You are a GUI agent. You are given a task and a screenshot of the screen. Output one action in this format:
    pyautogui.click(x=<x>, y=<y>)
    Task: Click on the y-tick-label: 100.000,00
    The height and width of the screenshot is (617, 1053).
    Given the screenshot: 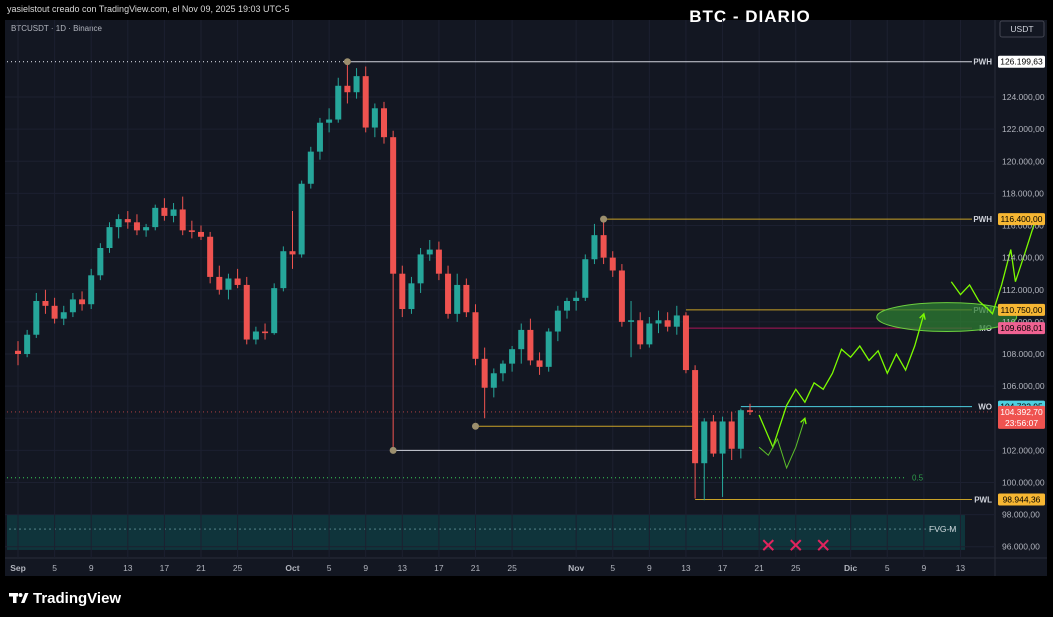 What is the action you would take?
    pyautogui.click(x=1023, y=482)
    